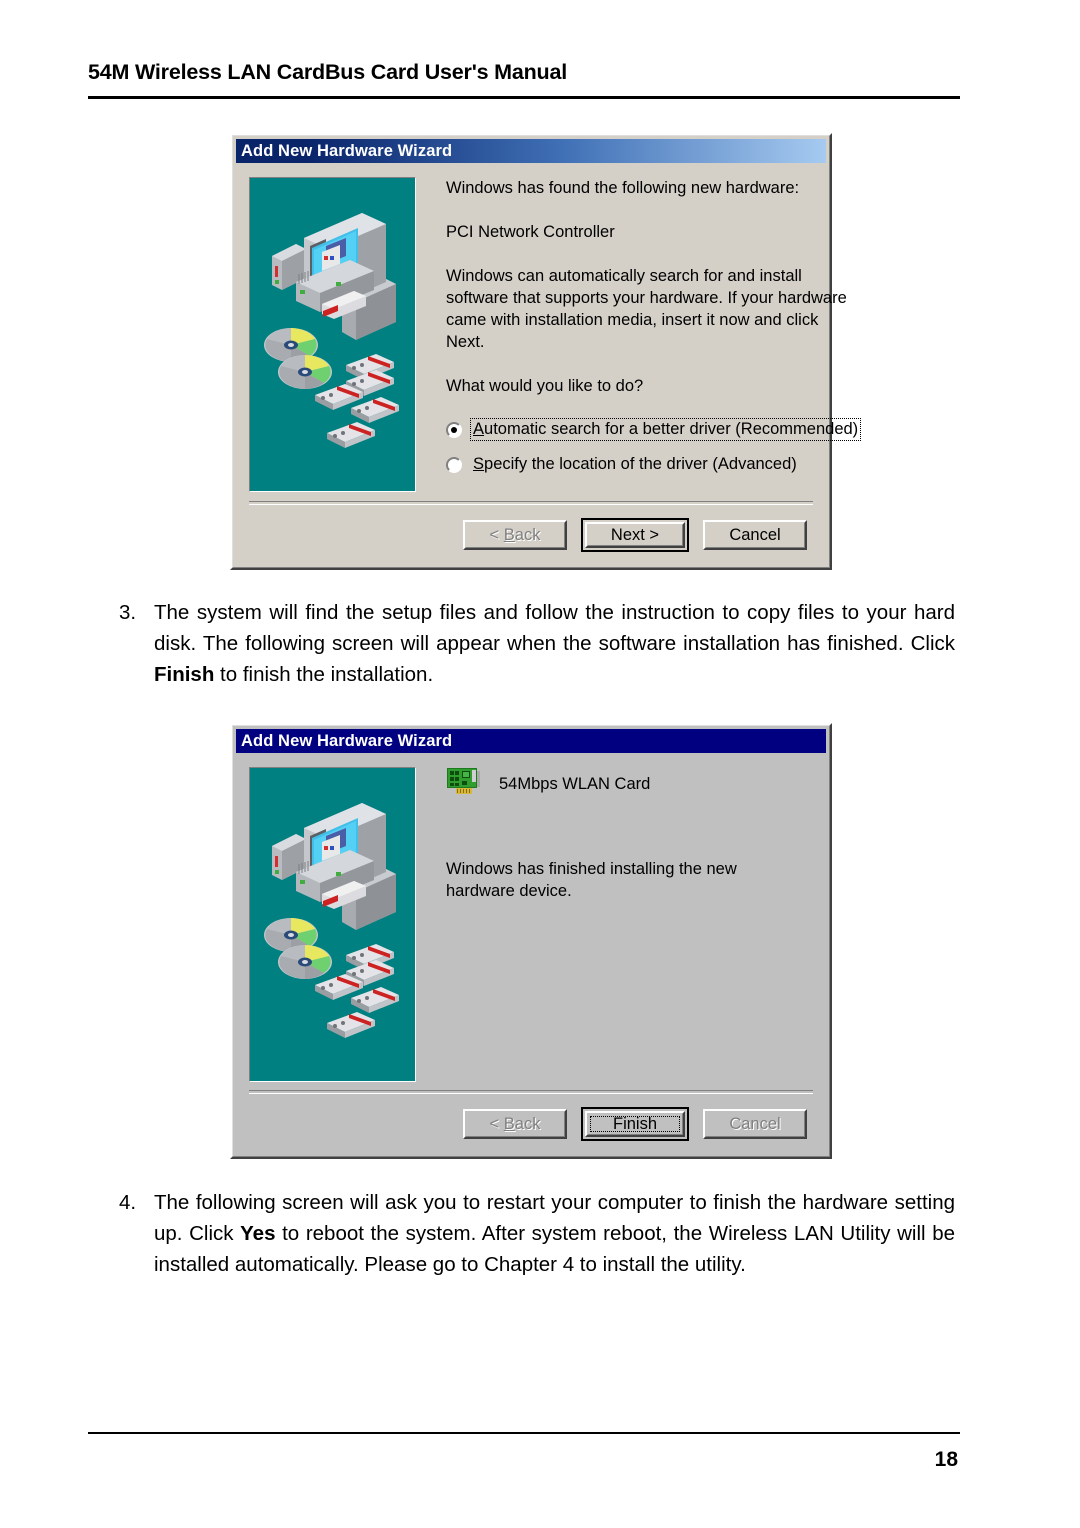  I want to click on next-button: Next >, so click(635, 535).